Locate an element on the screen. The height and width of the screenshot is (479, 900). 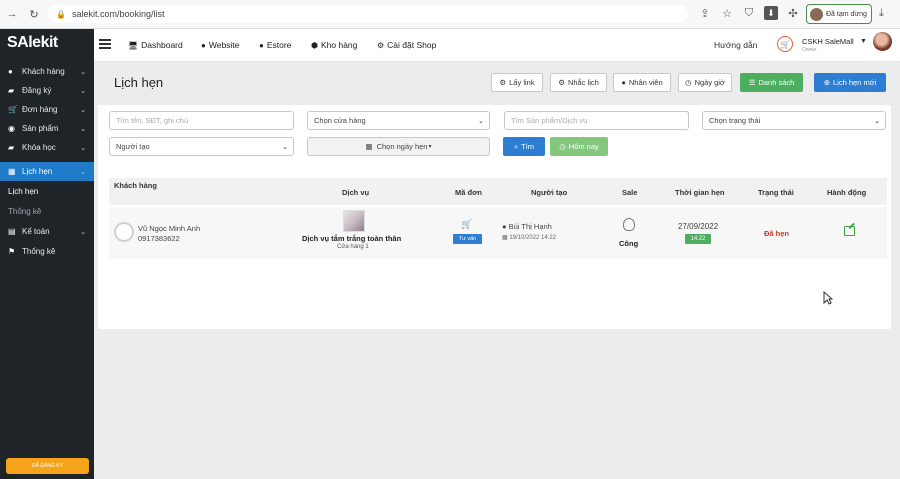
reload-icon: ↻ is located at coordinates (34, 14).